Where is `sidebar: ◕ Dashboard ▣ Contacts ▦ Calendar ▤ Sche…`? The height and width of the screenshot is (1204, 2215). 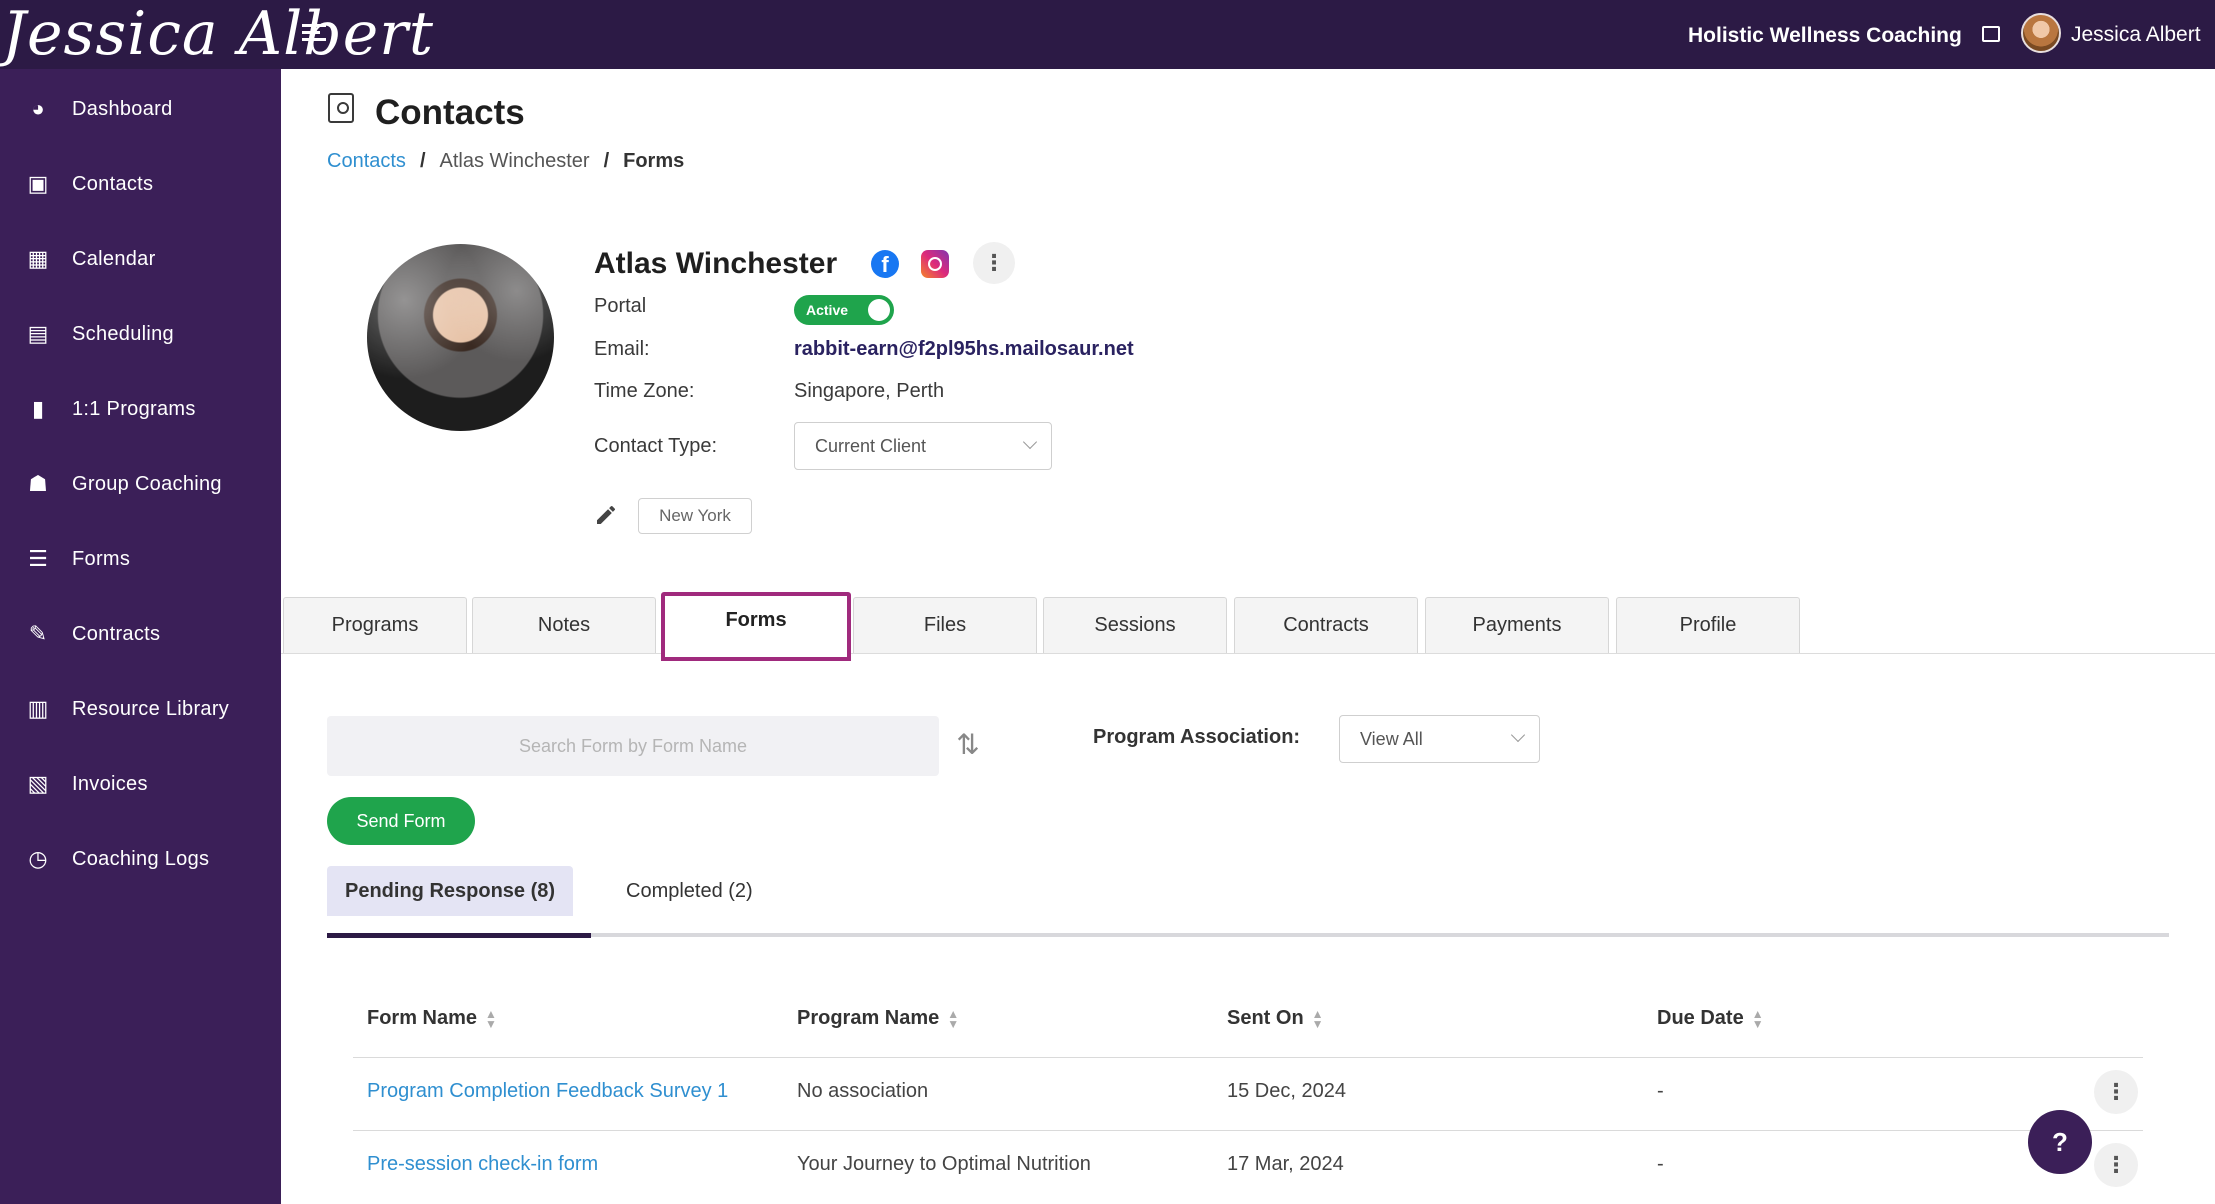 sidebar: ◕ Dashboard ▣ Contacts ▦ Calendar ▤ Sche… is located at coordinates (140, 636).